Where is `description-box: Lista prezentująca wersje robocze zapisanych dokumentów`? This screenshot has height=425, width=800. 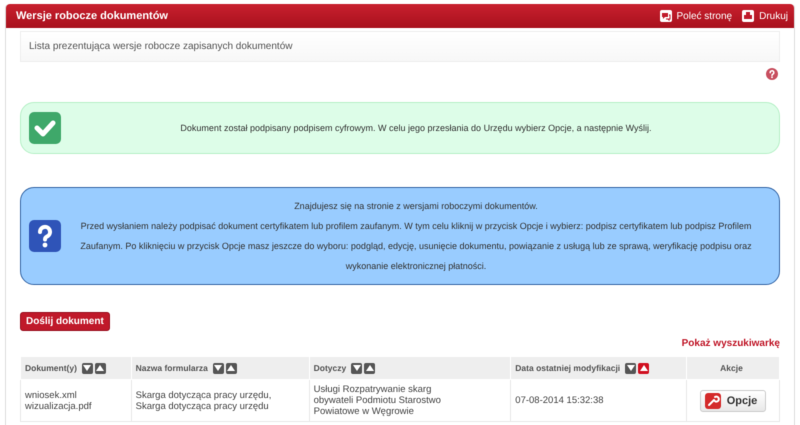
description-box: Lista prezentująca wersje robocze zapisanych dokumentów is located at coordinates (400, 46).